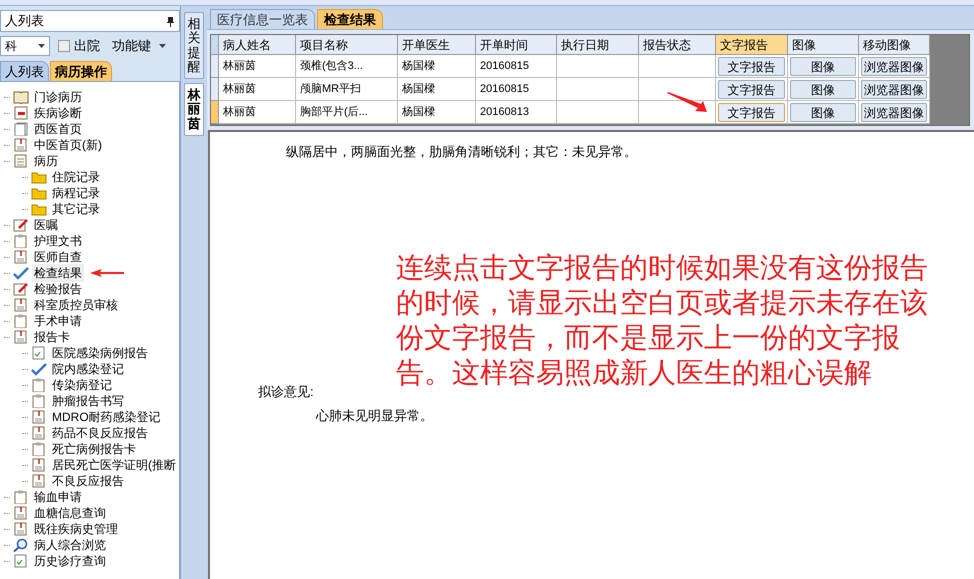  Describe the element at coordinates (139, 46) in the screenshot. I see `function-key-menu: 功能键` at that location.